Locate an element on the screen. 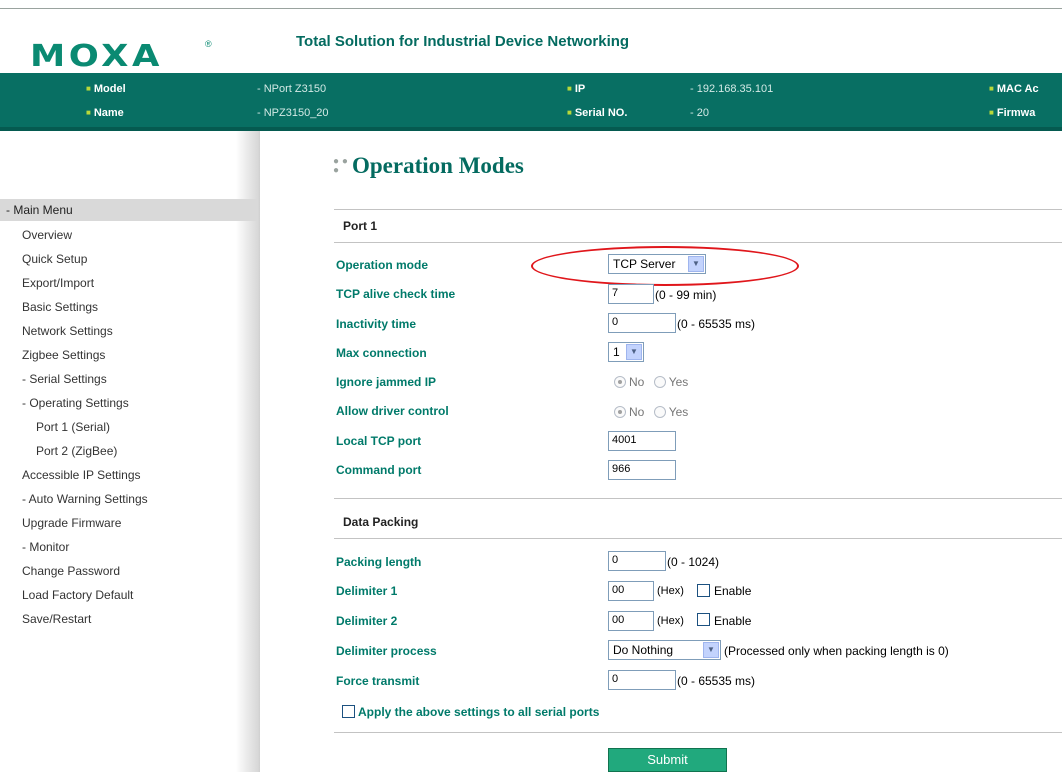 This screenshot has width=1062, height=772. allow-driver-radio-group: No Yes is located at coordinates (654, 412).